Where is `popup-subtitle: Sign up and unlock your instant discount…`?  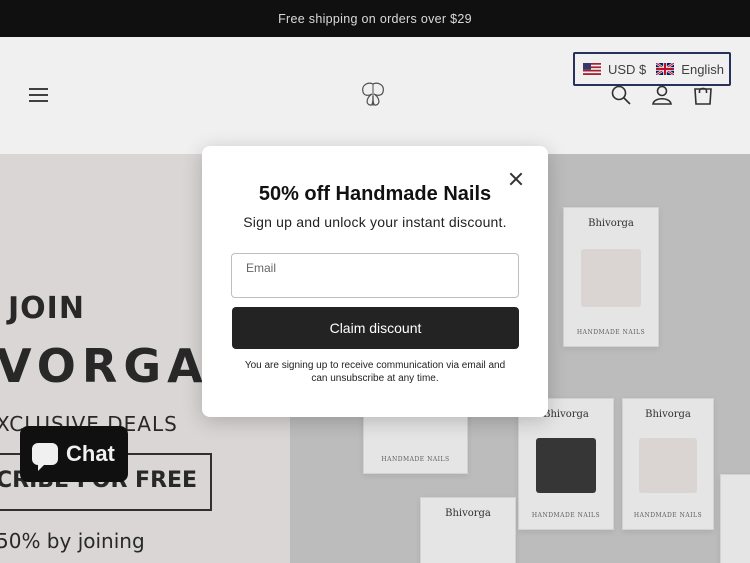 popup-subtitle: Sign up and unlock your instant discount… is located at coordinates (375, 222).